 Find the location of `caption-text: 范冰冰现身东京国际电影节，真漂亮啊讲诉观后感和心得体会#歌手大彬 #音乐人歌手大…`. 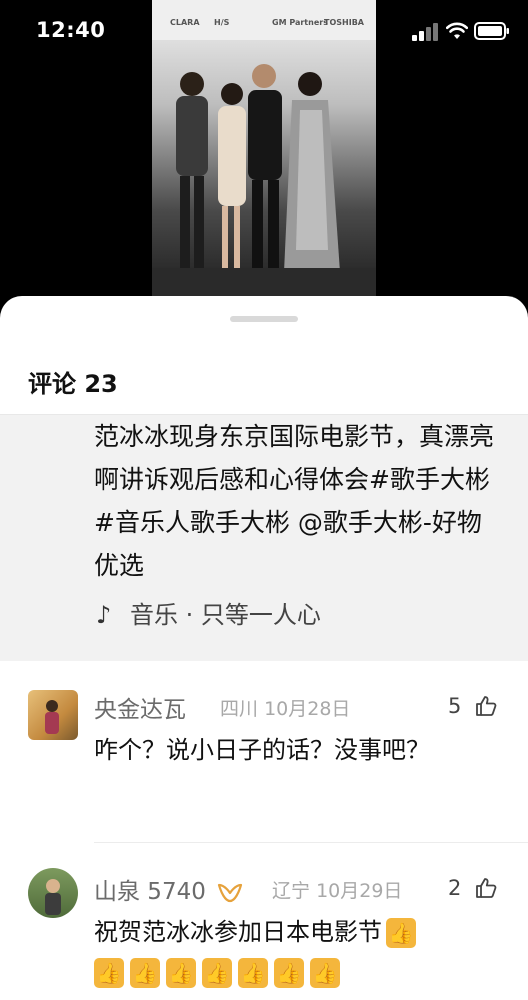

caption-text: 范冰冰现身东京国际电影节，真漂亮啊讲诉观后感和心得体会#歌手大彬 #音乐人歌手大… is located at coordinates (294, 501).